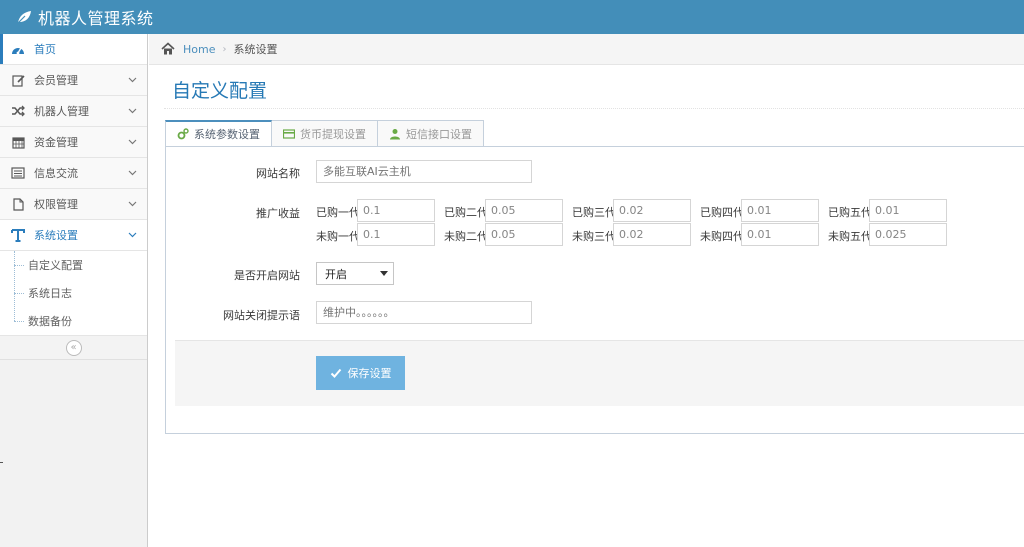 The width and height of the screenshot is (1024, 547). What do you see at coordinates (424, 312) in the screenshot?
I see `close-tip-input` at bounding box center [424, 312].